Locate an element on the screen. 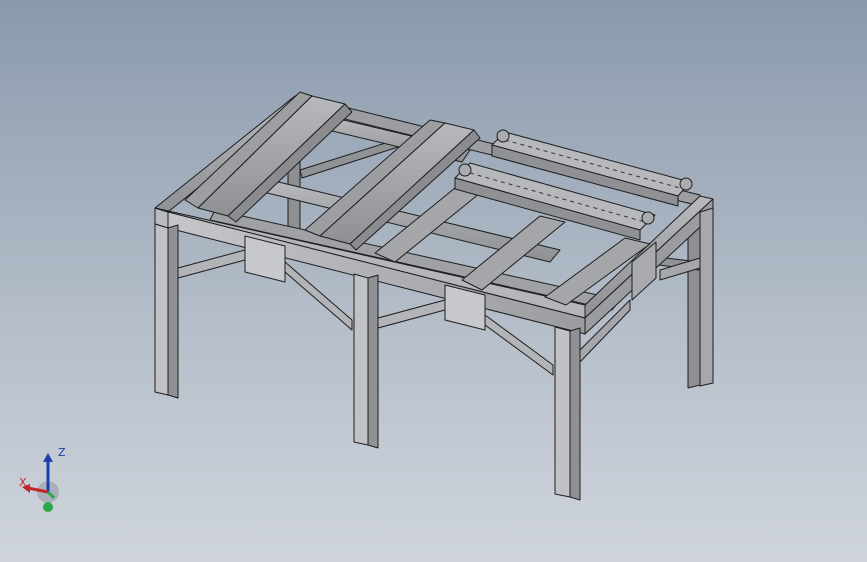 Image resolution: width=867 pixels, height=562 pixels. x-axis-label: X is located at coordinates (23, 482).